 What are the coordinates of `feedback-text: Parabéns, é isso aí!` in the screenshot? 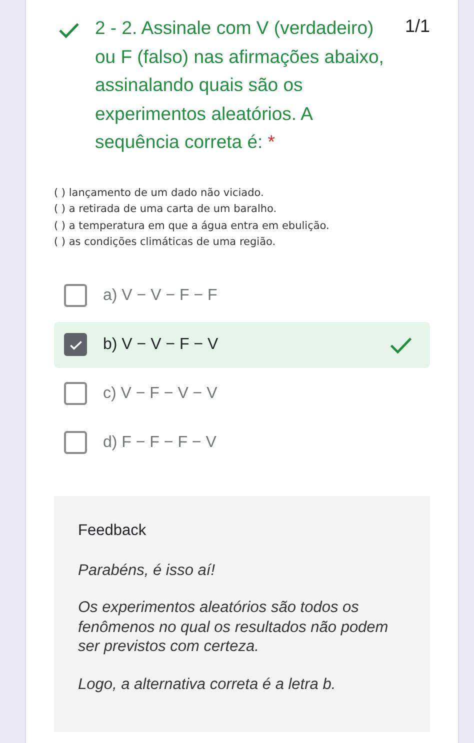 It's located at (147, 570).